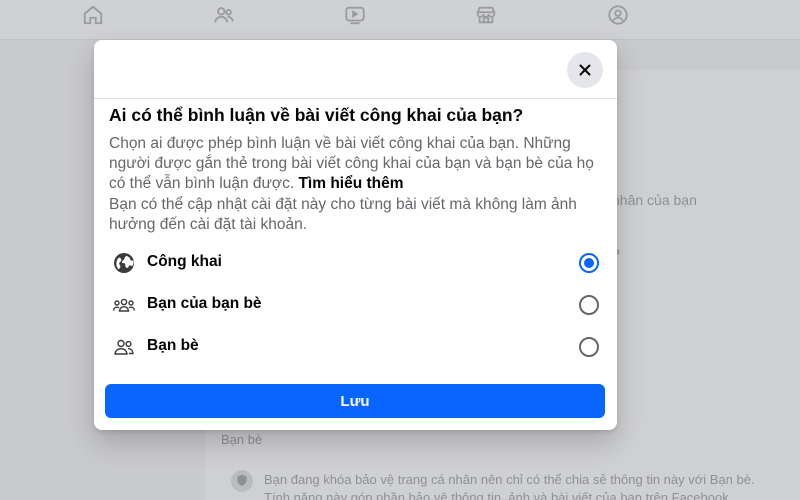 The width and height of the screenshot is (800, 500). What do you see at coordinates (204, 303) in the screenshot?
I see `option-friends-of-friends-label: Bạn của bạn bè` at bounding box center [204, 303].